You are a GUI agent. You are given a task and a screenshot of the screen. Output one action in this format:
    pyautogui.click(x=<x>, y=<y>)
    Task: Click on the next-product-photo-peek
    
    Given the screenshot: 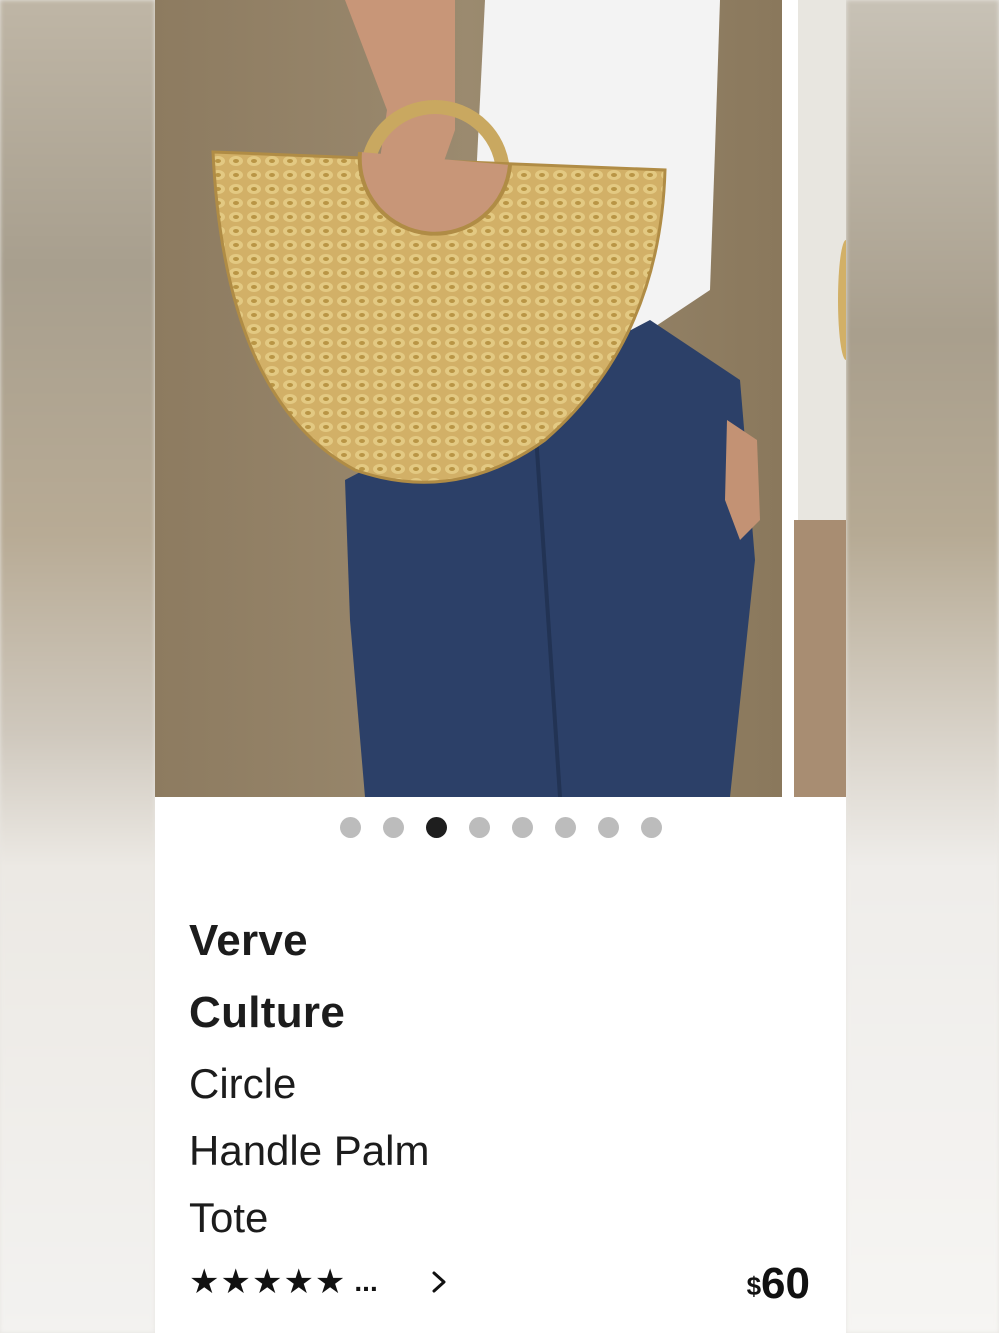 What is the action you would take?
    pyautogui.click(x=820, y=398)
    